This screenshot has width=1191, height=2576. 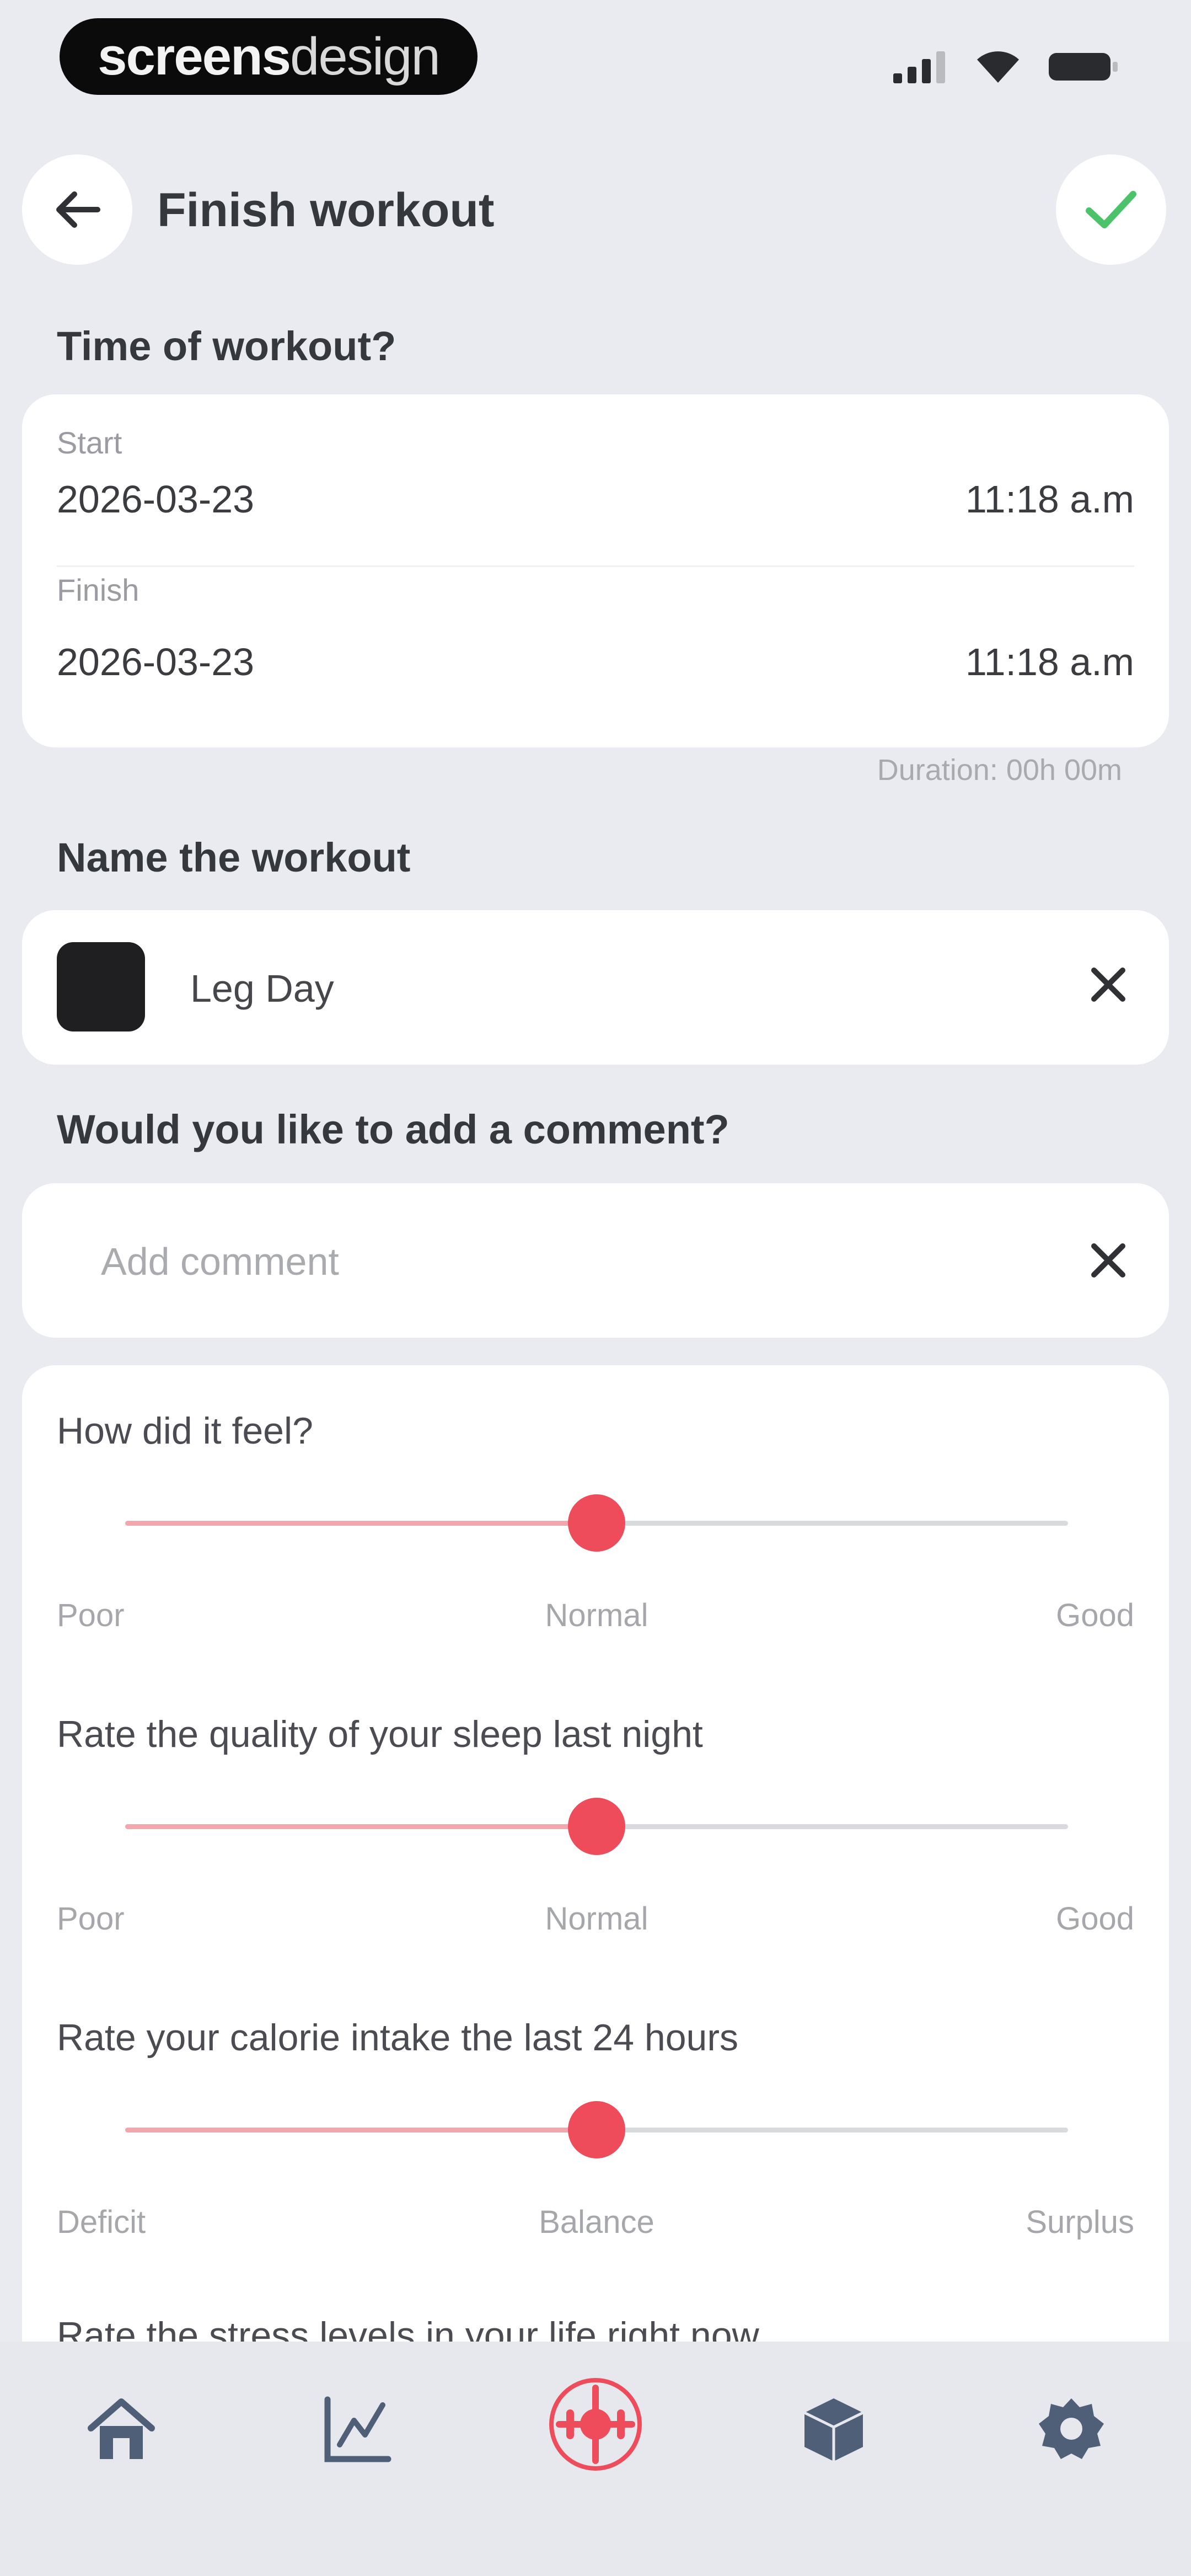 I want to click on chart-icon, so click(x=357, y=2429).